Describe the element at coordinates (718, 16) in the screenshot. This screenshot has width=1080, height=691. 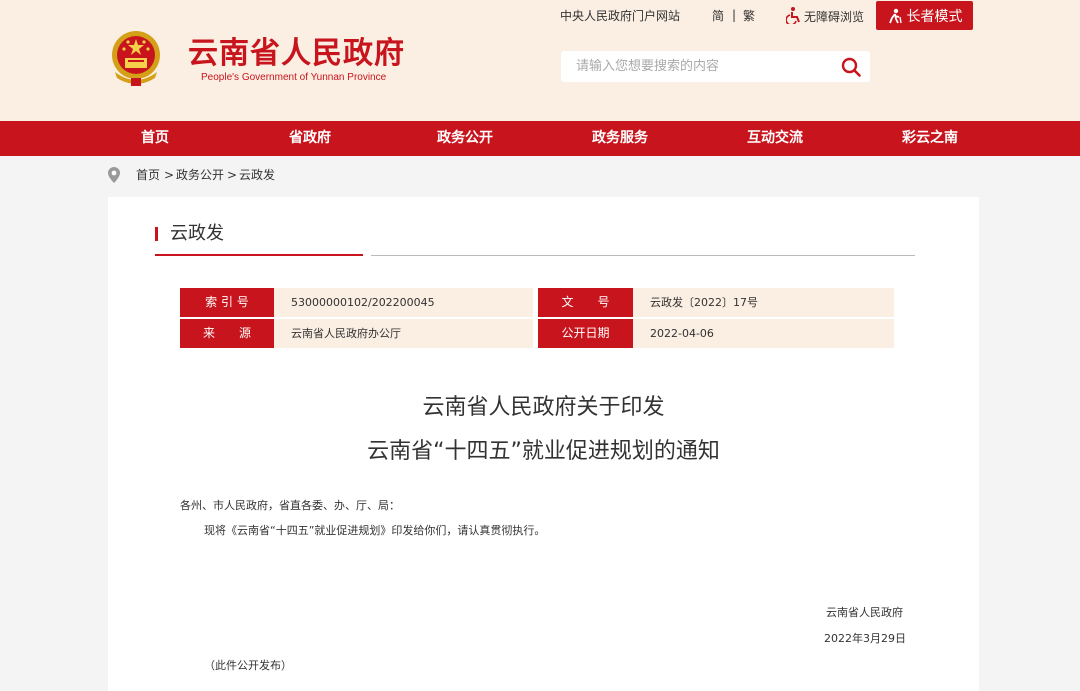
I see `simplified-link: 简` at that location.